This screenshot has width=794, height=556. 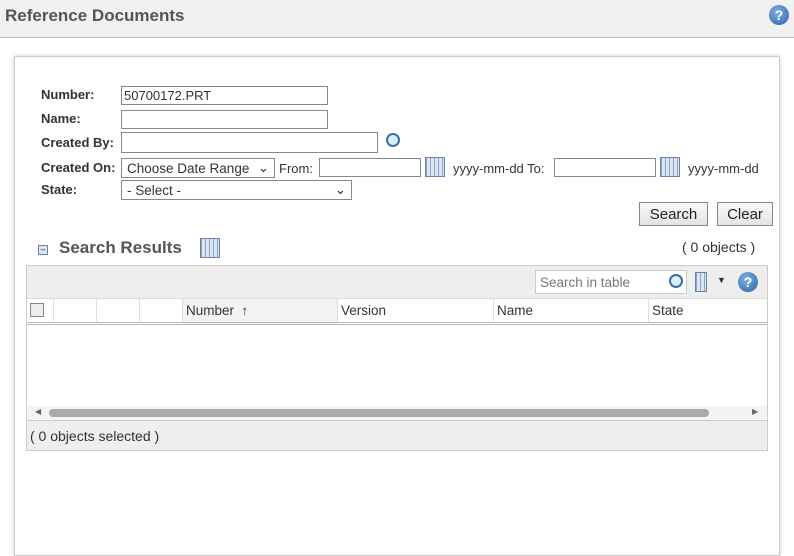 I want to click on select-all-checkbox, so click(x=37, y=310).